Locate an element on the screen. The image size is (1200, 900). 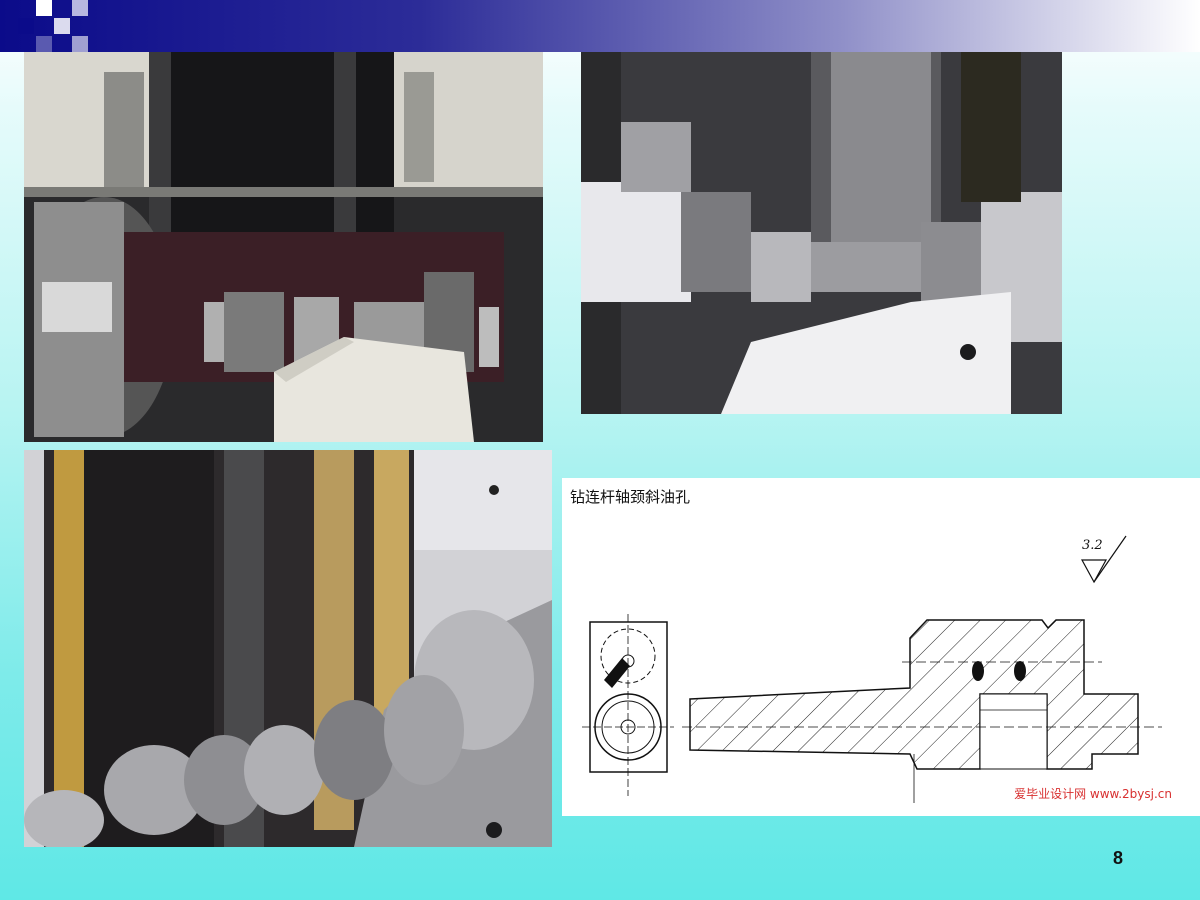
header-bar is located at coordinates (600, 26).